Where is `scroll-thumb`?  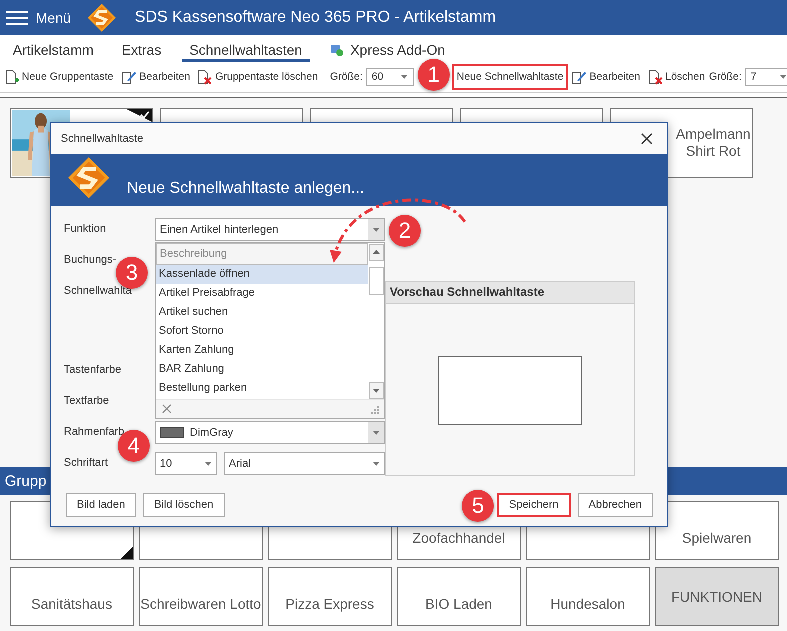 scroll-thumb is located at coordinates (376, 281).